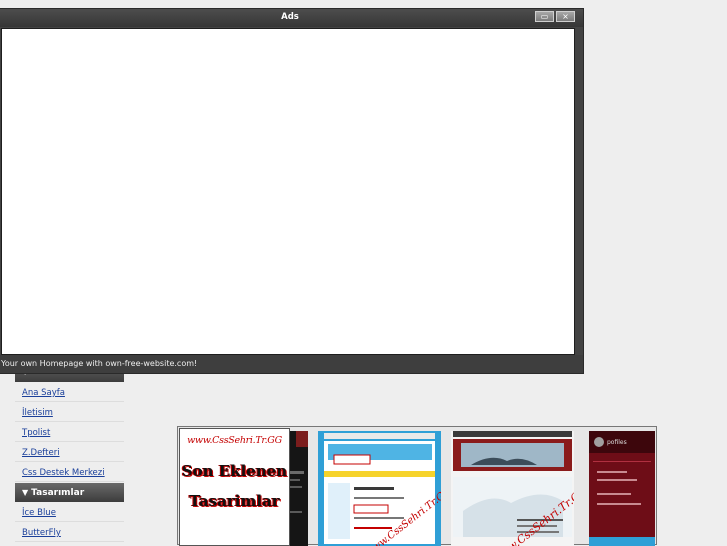 The image size is (727, 546). Describe the element at coordinates (555, 16) in the screenshot. I see `window-controls: ▭ ×` at that location.